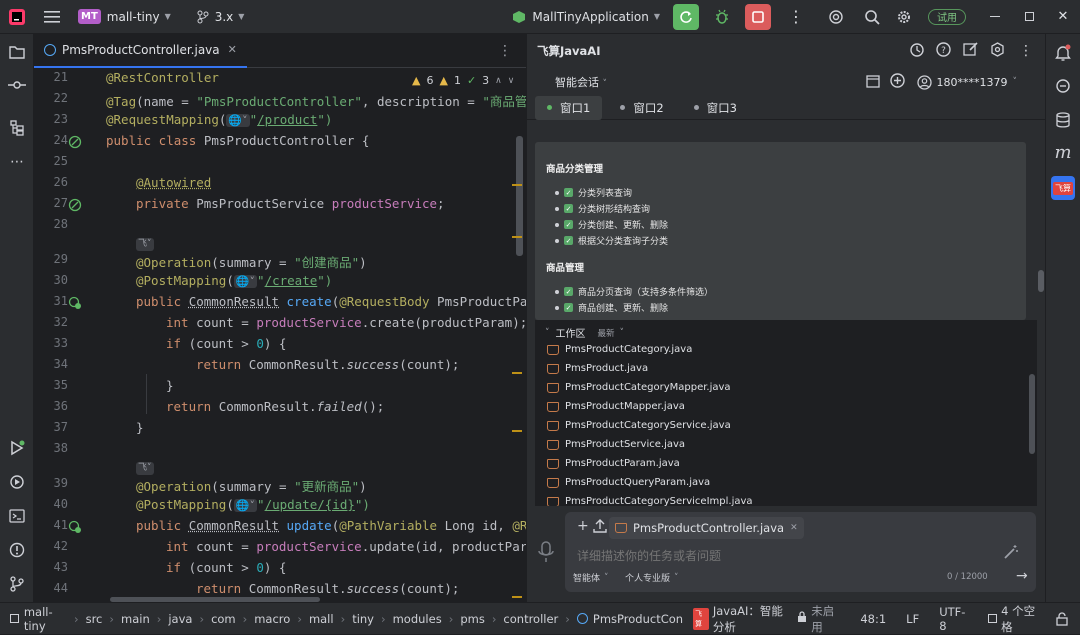 This screenshot has width=1080, height=635. What do you see at coordinates (546, 554) in the screenshot?
I see `microphone-icon` at bounding box center [546, 554].